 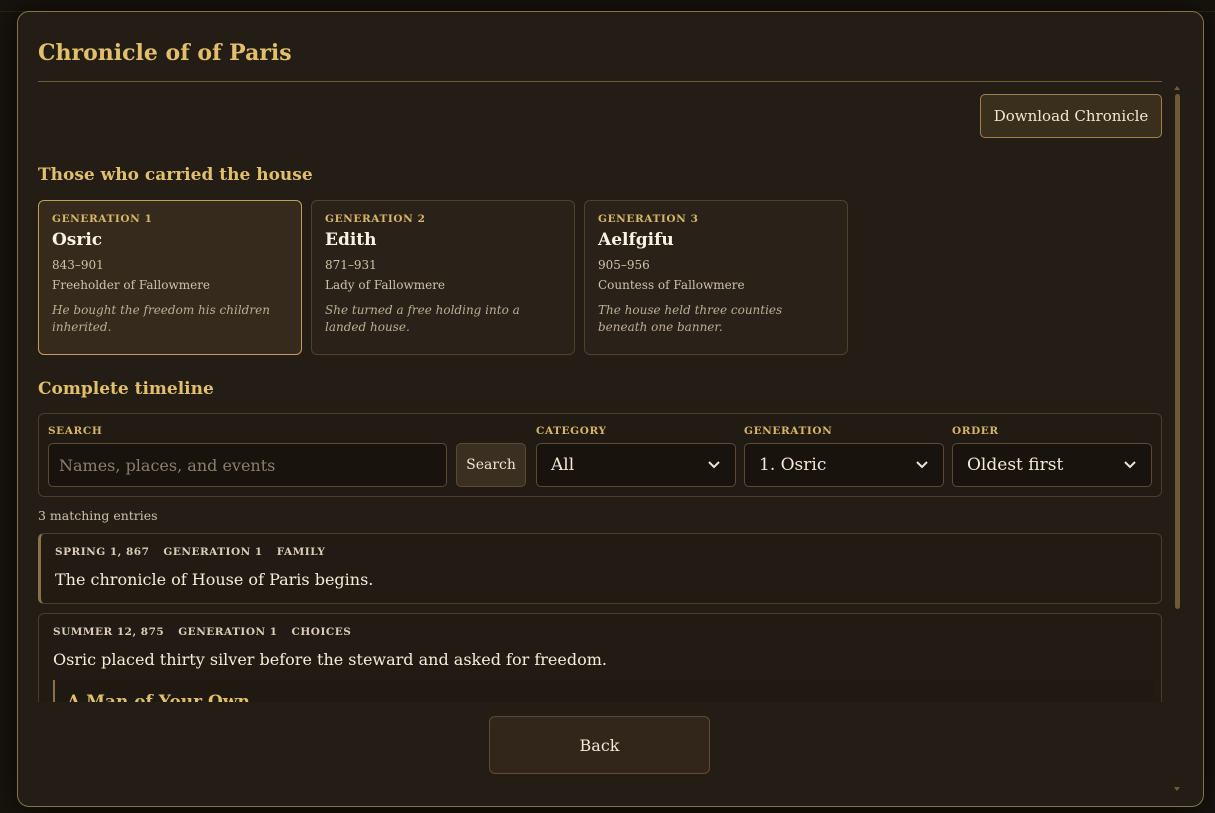 I want to click on category-select: All, so click(x=636, y=465).